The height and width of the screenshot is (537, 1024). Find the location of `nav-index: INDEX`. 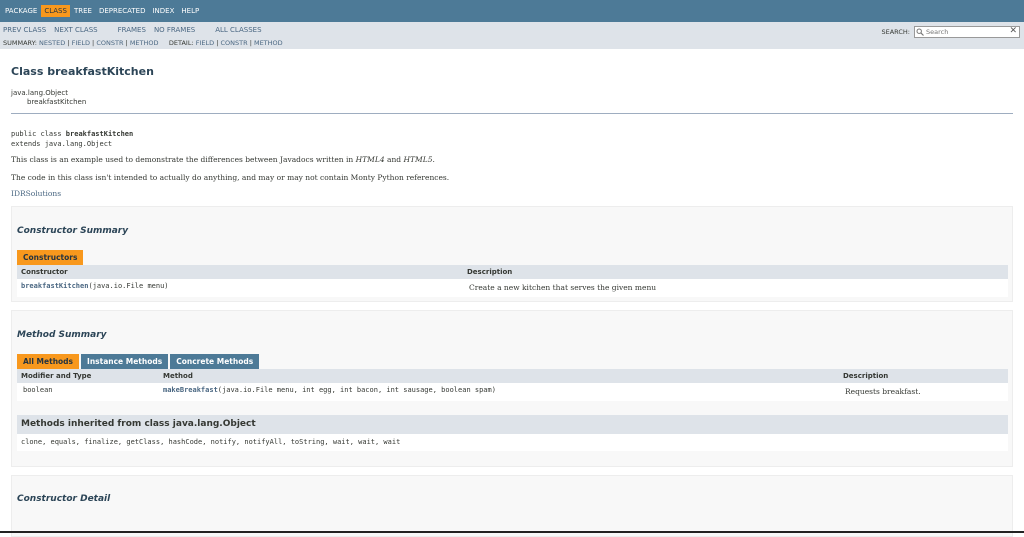

nav-index: INDEX is located at coordinates (163, 11).